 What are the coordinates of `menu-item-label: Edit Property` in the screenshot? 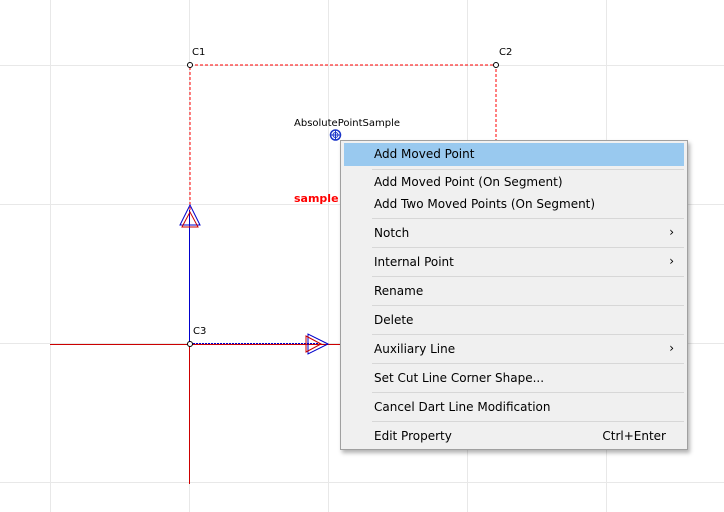 It's located at (413, 436).